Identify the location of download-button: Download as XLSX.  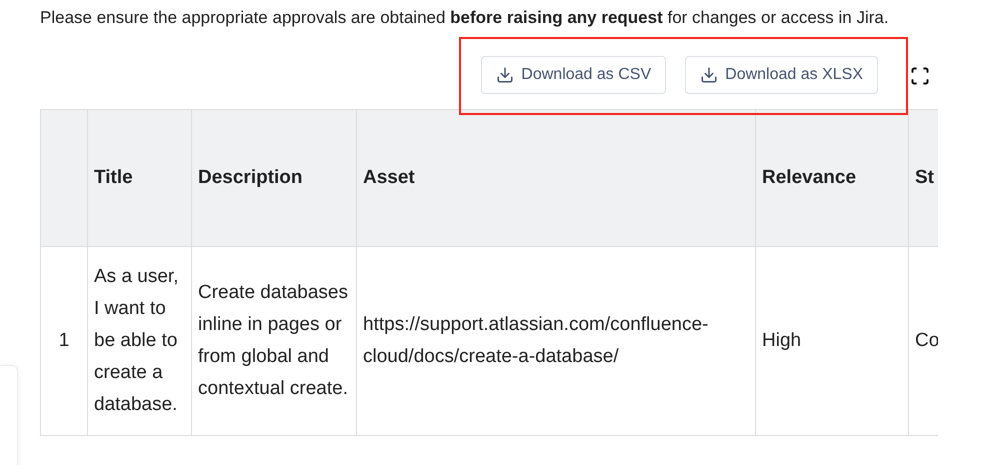
(781, 75).